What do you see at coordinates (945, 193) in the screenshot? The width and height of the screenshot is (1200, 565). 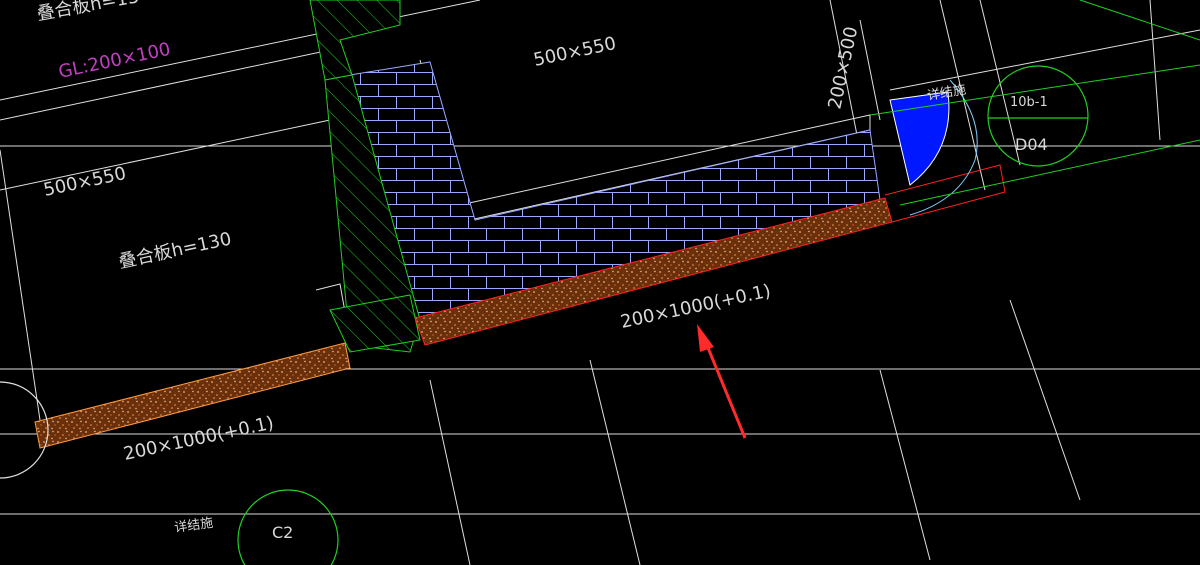 I see `beam-outline-red` at bounding box center [945, 193].